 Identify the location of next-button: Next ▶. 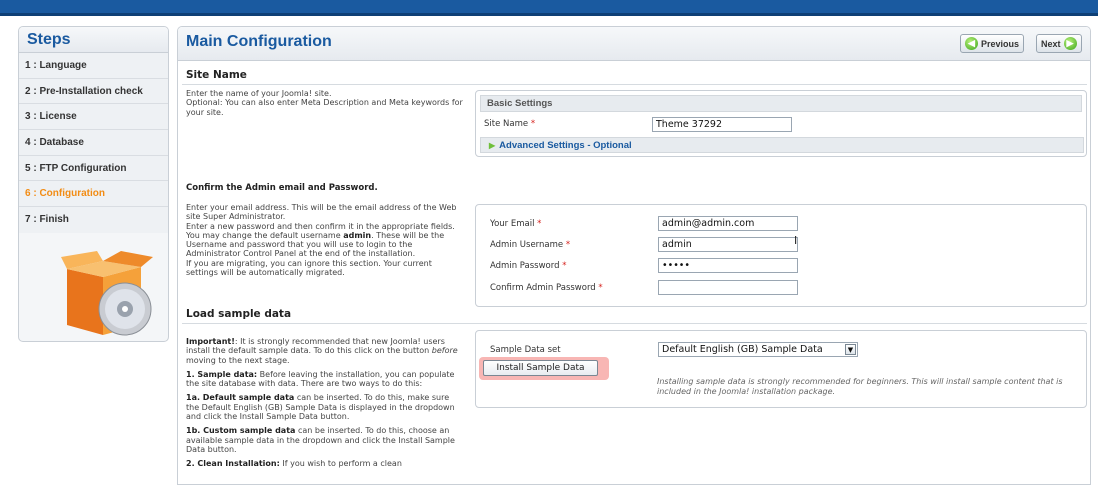
(1059, 43).